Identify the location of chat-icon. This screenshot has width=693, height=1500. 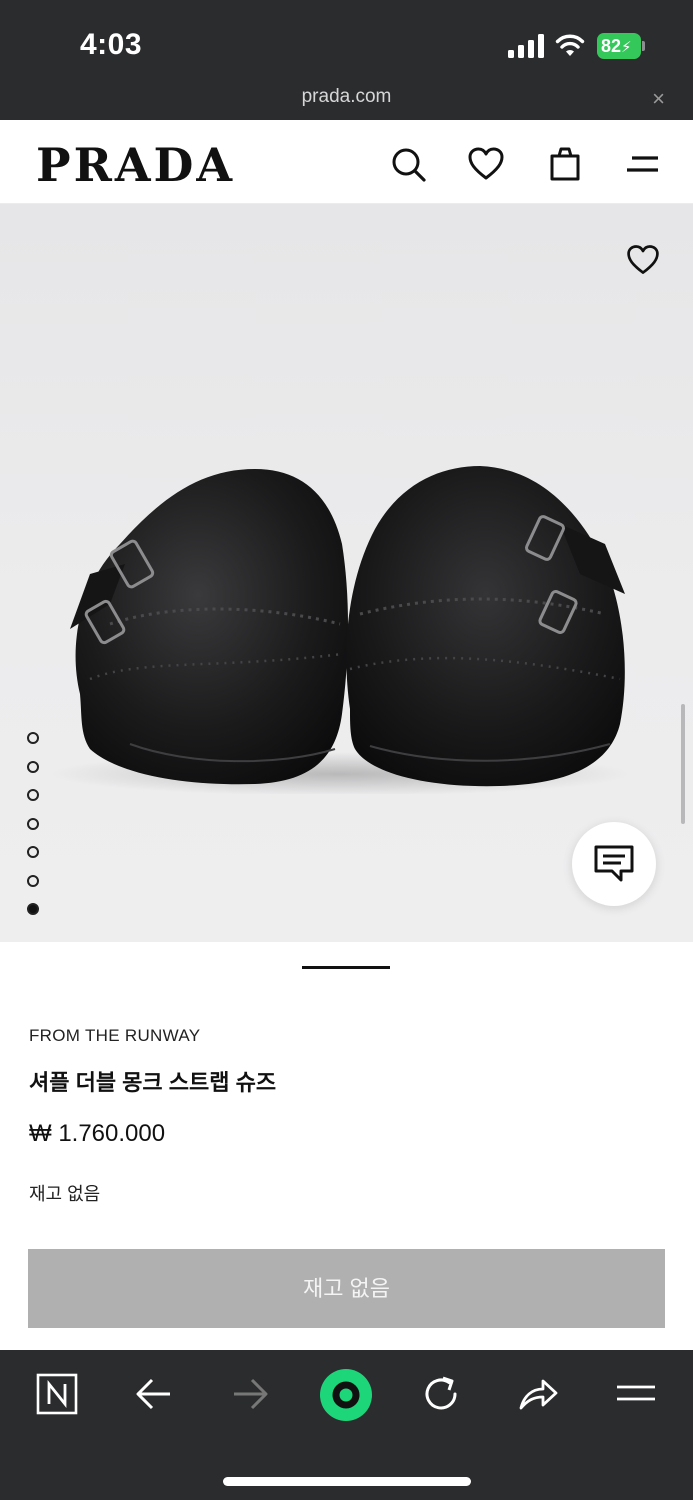
(614, 863).